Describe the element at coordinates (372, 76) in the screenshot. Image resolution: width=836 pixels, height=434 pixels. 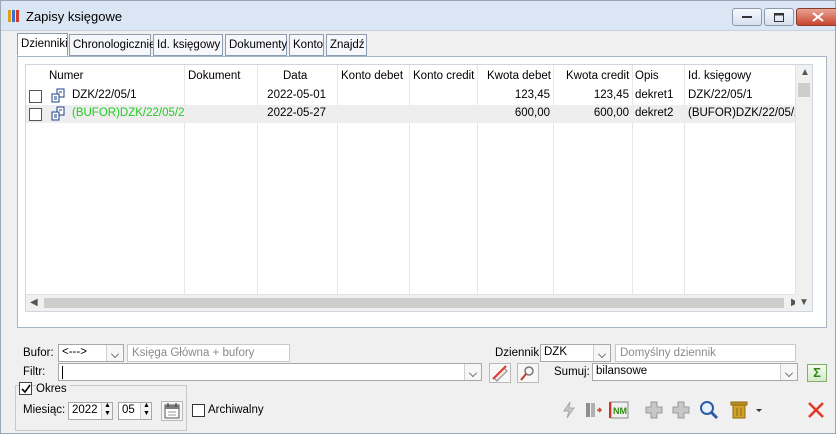
I see `header-konto-debet: Konto debet` at that location.